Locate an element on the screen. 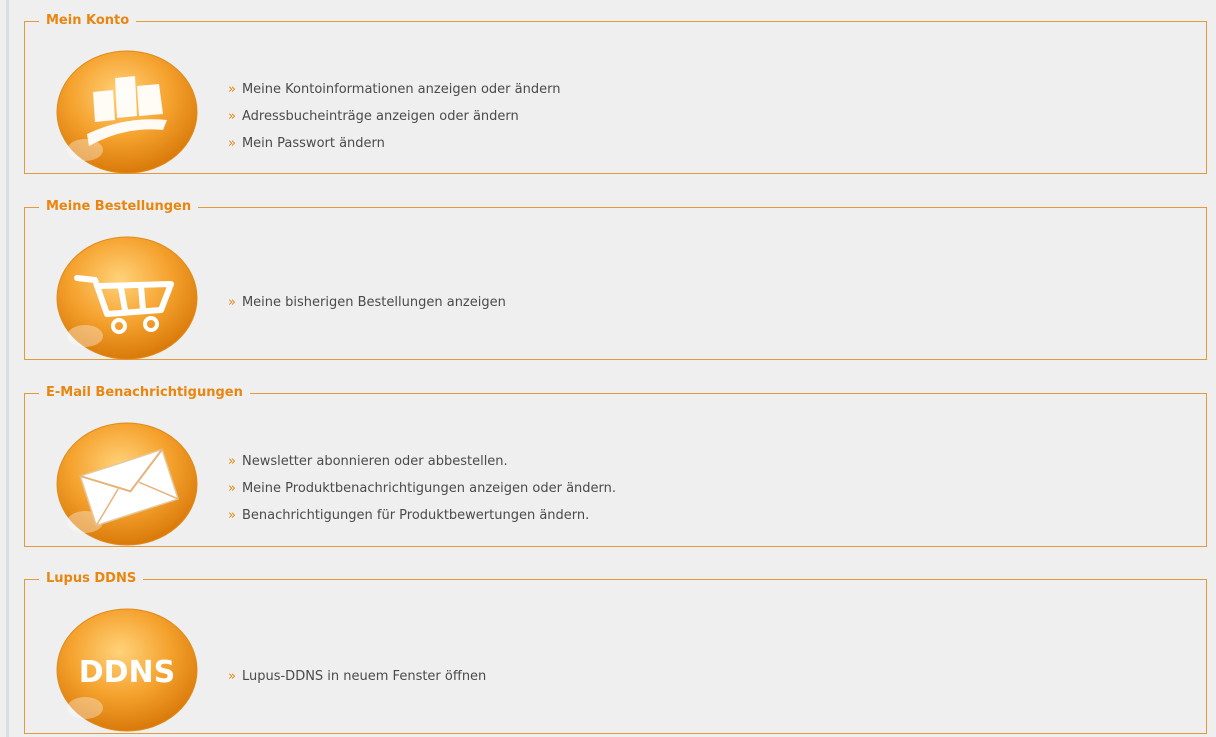  list-item: » Meine bisherigen Bestellungen anzeigen is located at coordinates (367, 302).